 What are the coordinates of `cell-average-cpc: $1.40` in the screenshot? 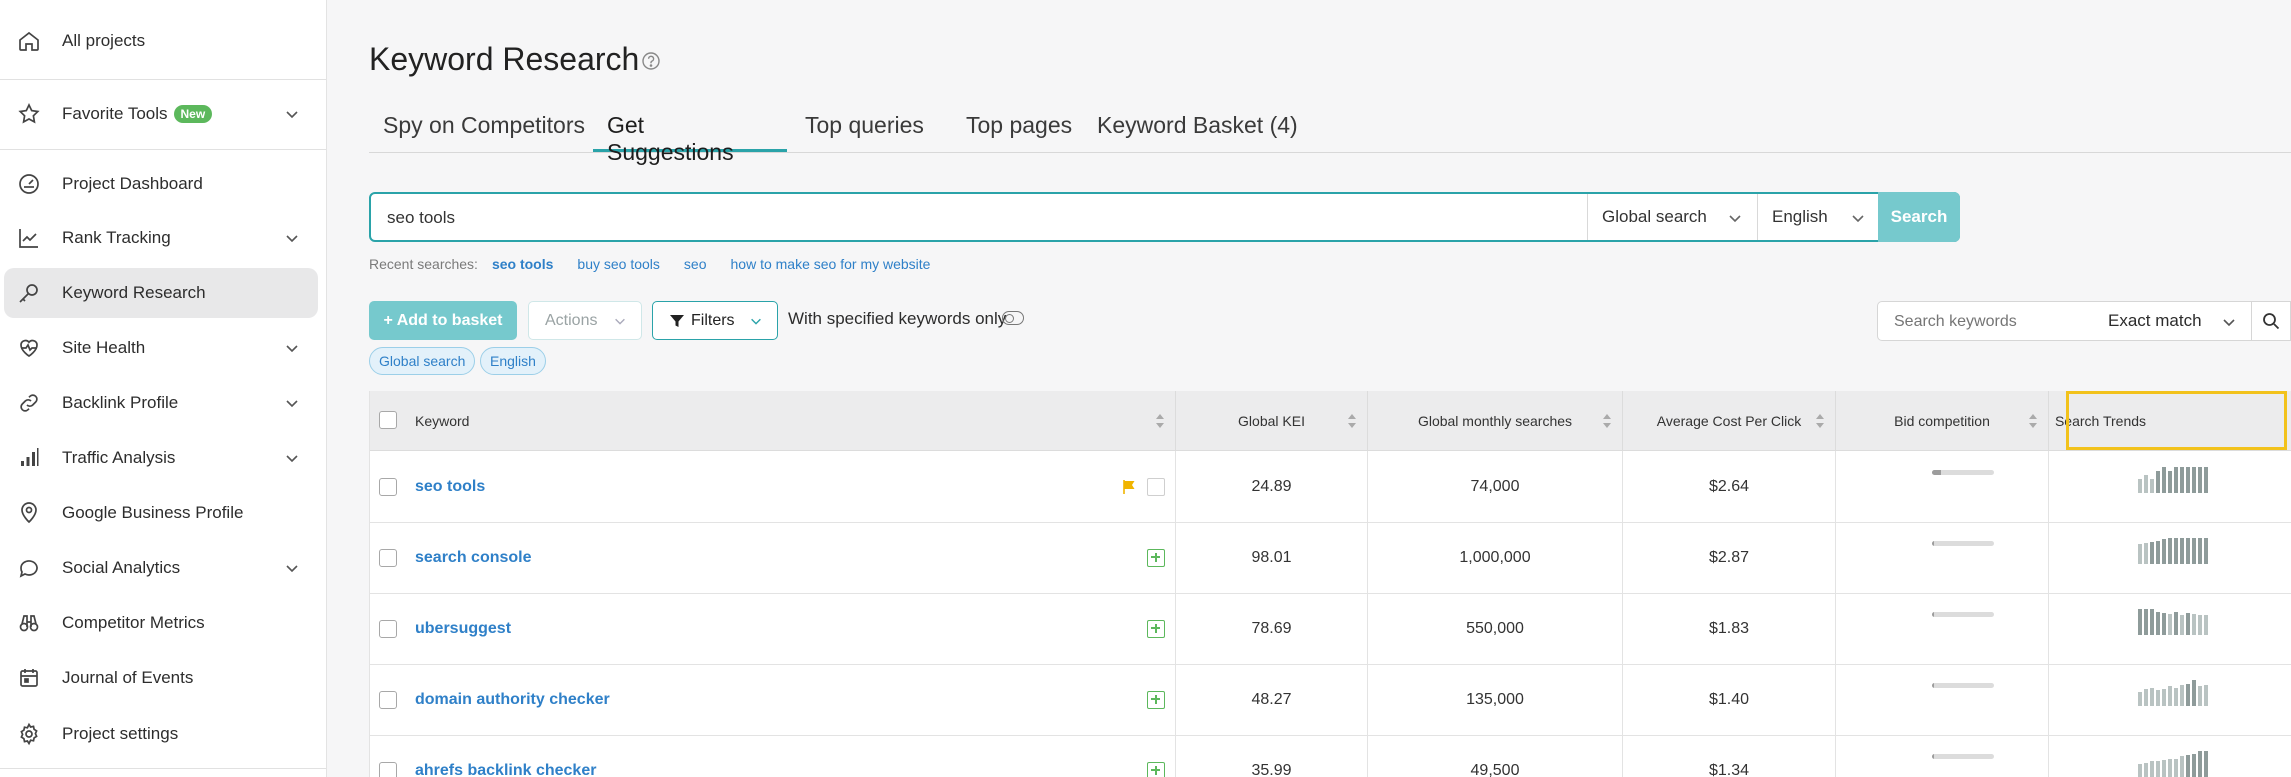 It's located at (1729, 699).